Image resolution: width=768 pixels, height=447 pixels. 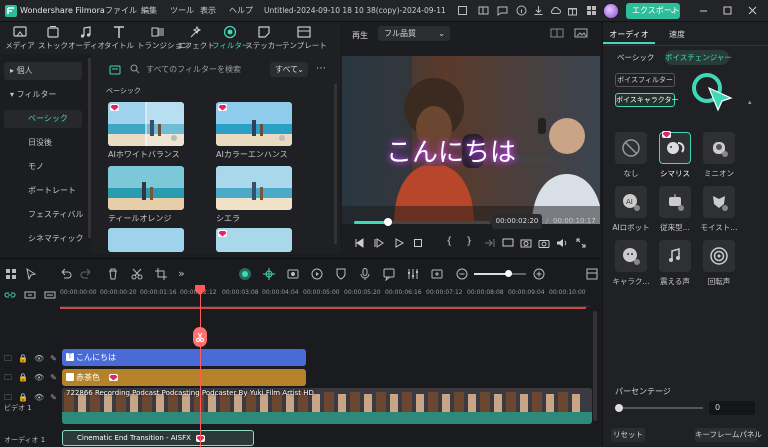 What do you see at coordinates (508, 243) in the screenshot?
I see `monitor-icon` at bounding box center [508, 243].